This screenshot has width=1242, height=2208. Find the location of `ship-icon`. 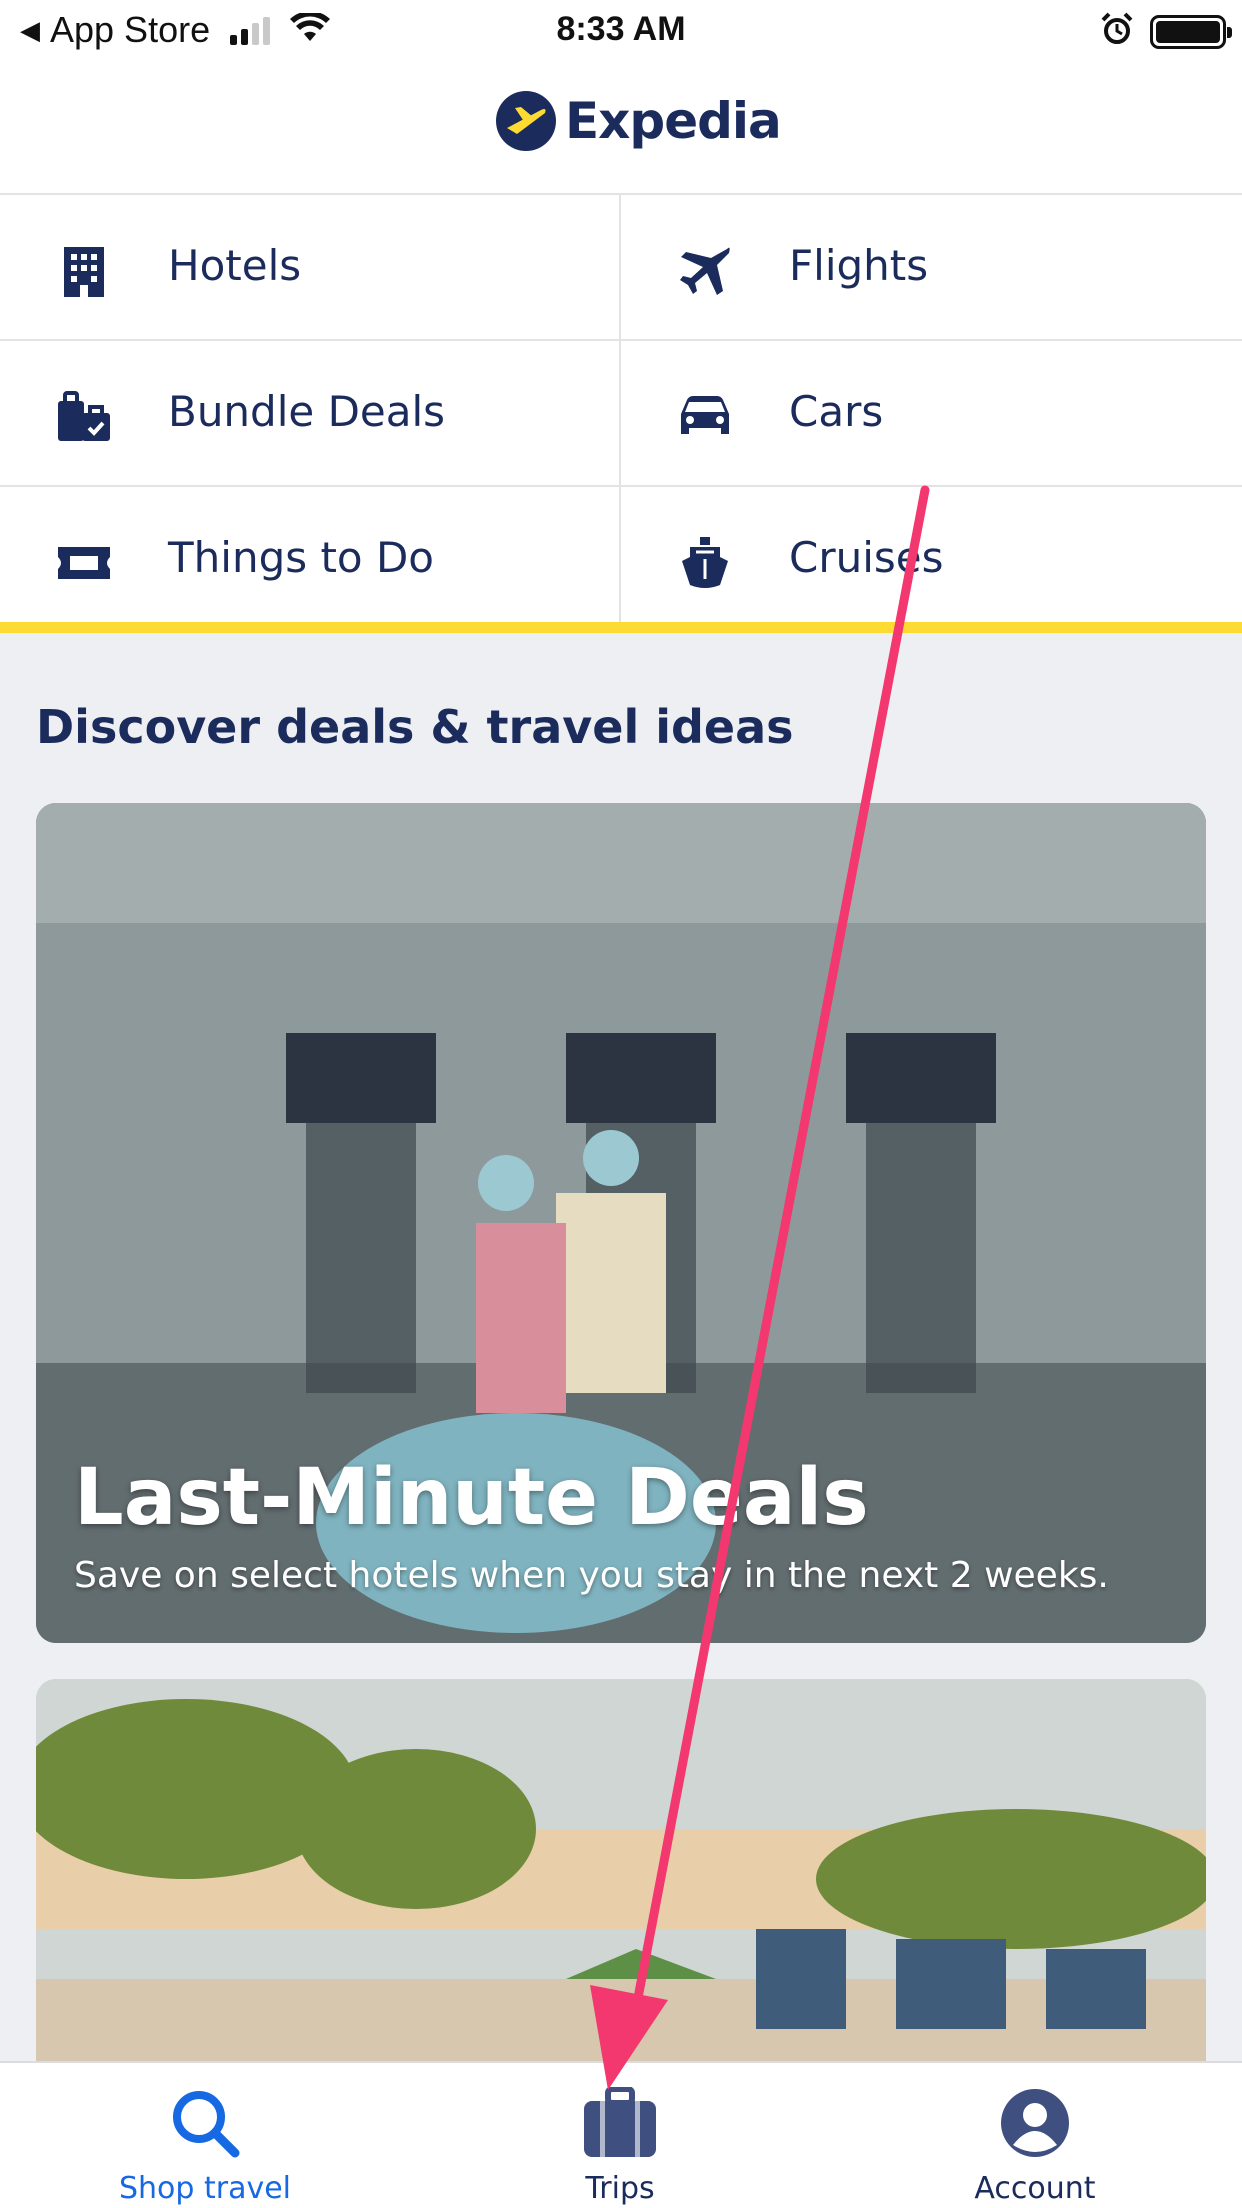

ship-icon is located at coordinates (705, 563).